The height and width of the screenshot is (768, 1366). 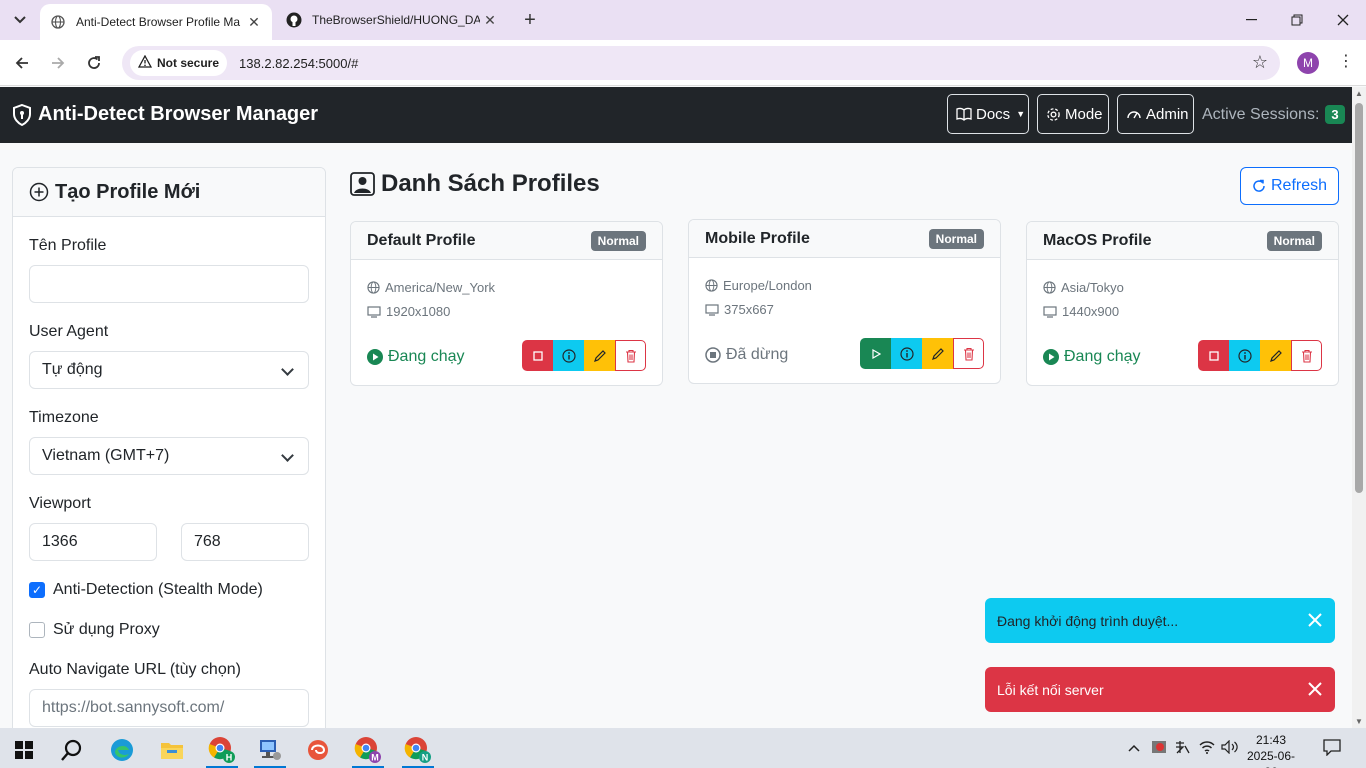 I want to click on site-security-chip: Not secure, so click(x=179, y=63).